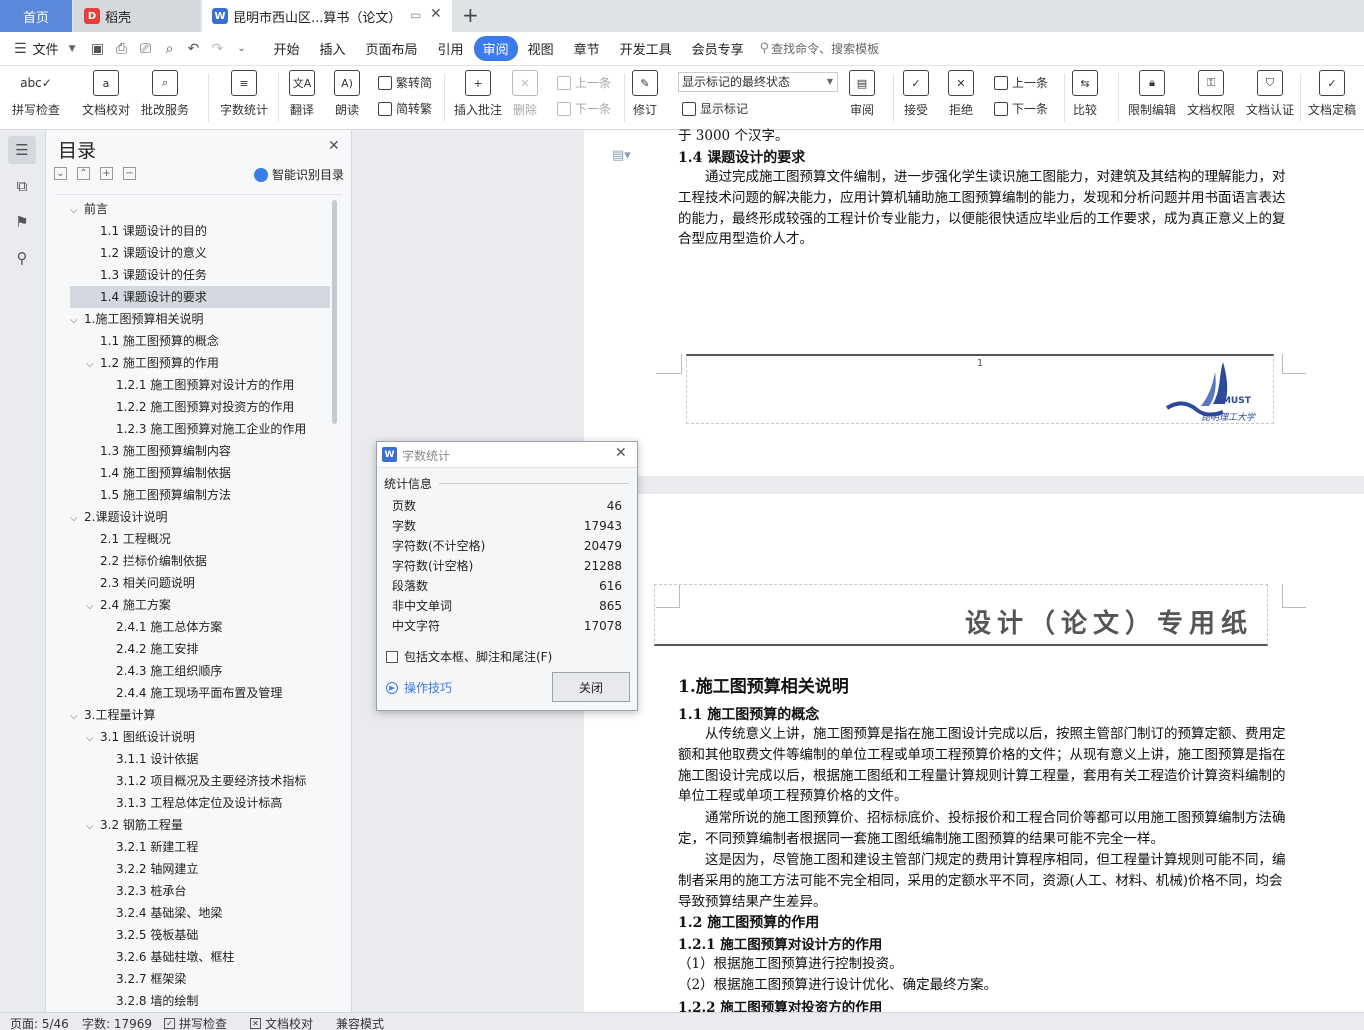 The height and width of the screenshot is (1030, 1364). I want to click on file-dropdown-icon: ▼, so click(72, 49).